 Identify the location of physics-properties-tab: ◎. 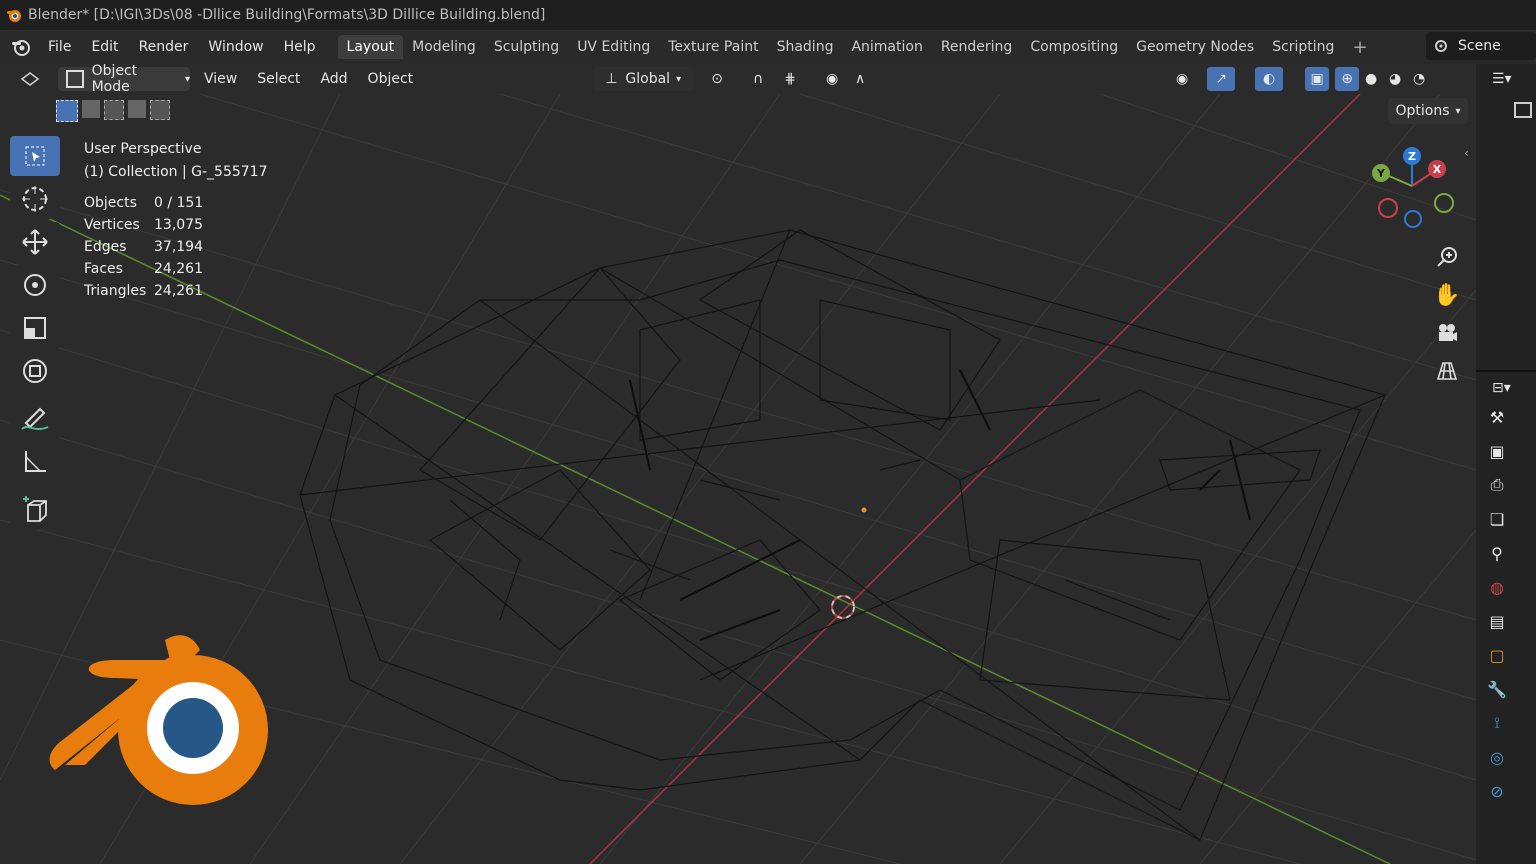
(1497, 757).